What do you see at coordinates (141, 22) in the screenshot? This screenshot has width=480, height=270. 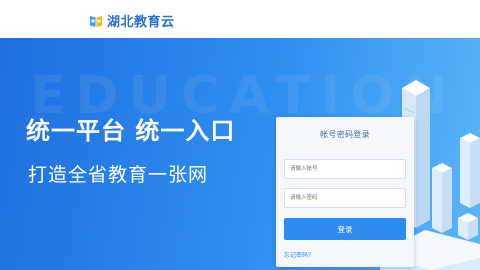 I see `site-name: 湖北教育云` at bounding box center [141, 22].